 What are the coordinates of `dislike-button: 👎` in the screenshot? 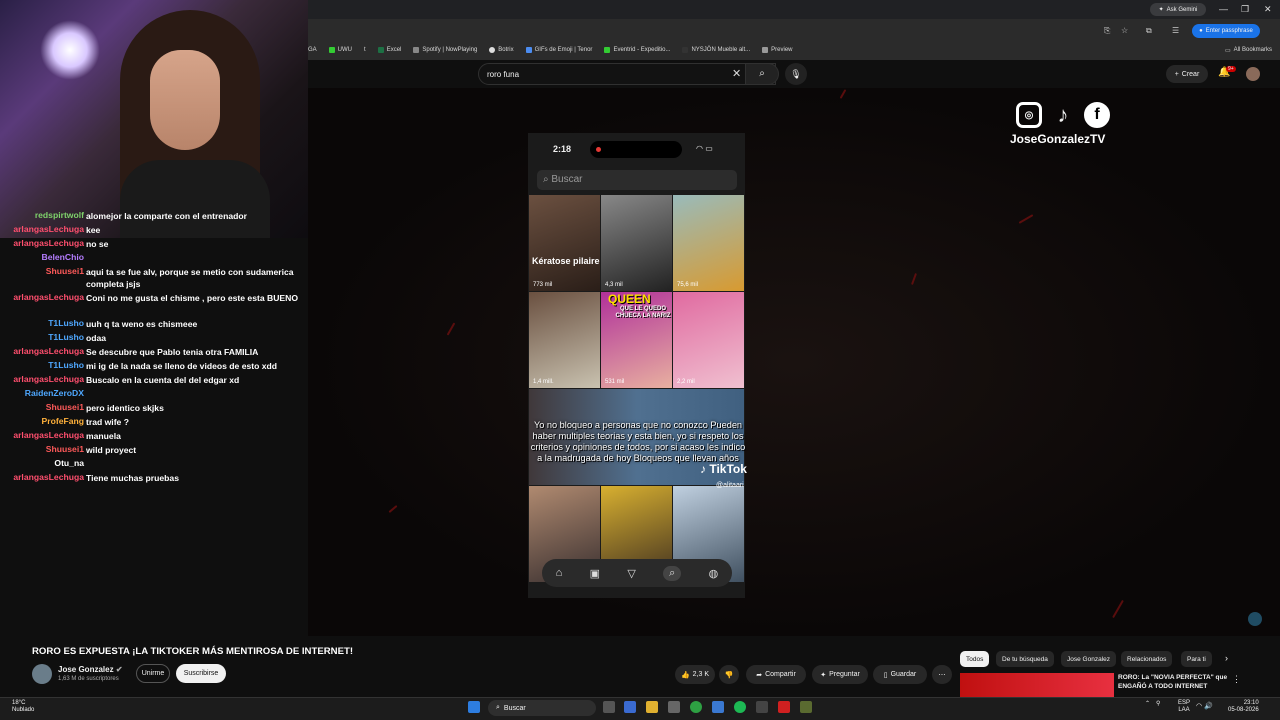 It's located at (729, 674).